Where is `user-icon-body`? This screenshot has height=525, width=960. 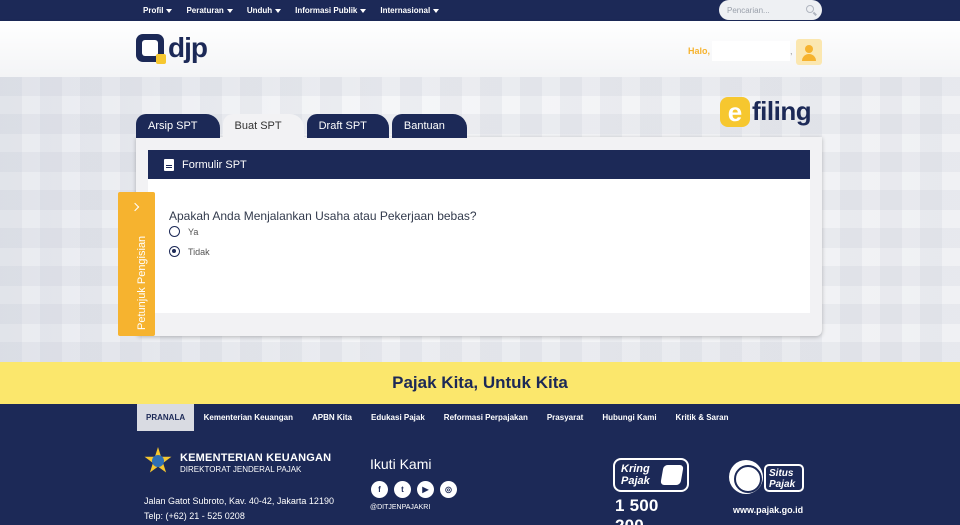 user-icon-body is located at coordinates (809, 57).